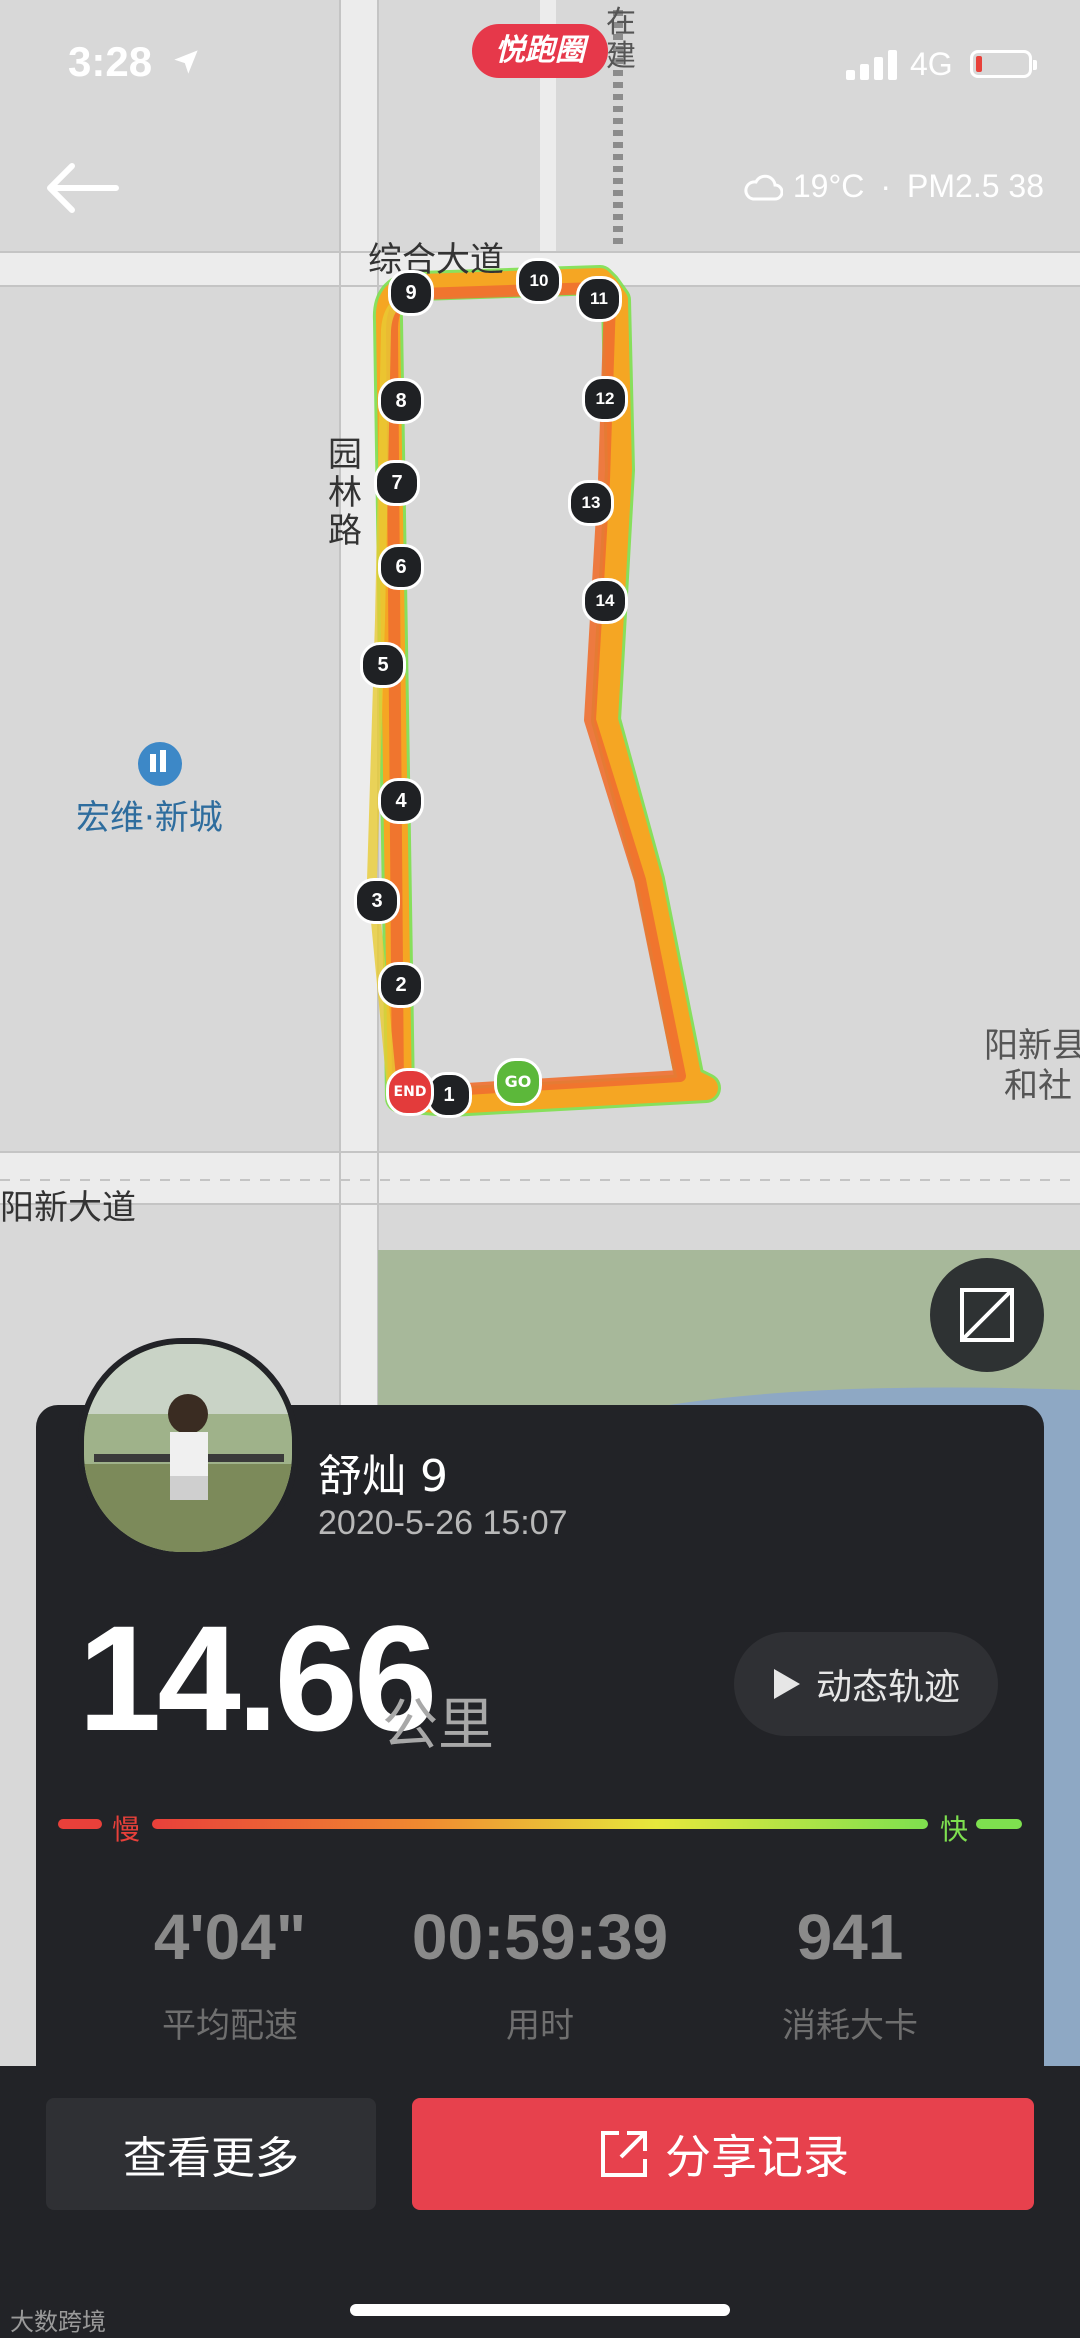 The image size is (1080, 2338). I want to click on stat-value: 00:59:39, so click(540, 1937).